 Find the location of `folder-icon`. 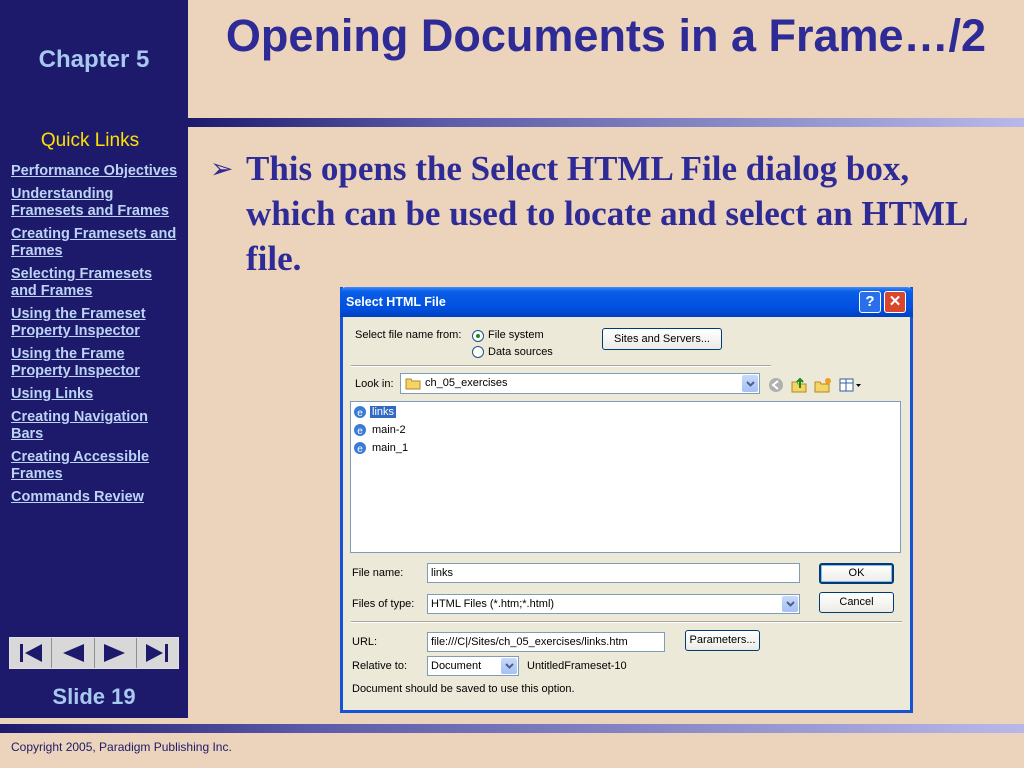

folder-icon is located at coordinates (413, 384).